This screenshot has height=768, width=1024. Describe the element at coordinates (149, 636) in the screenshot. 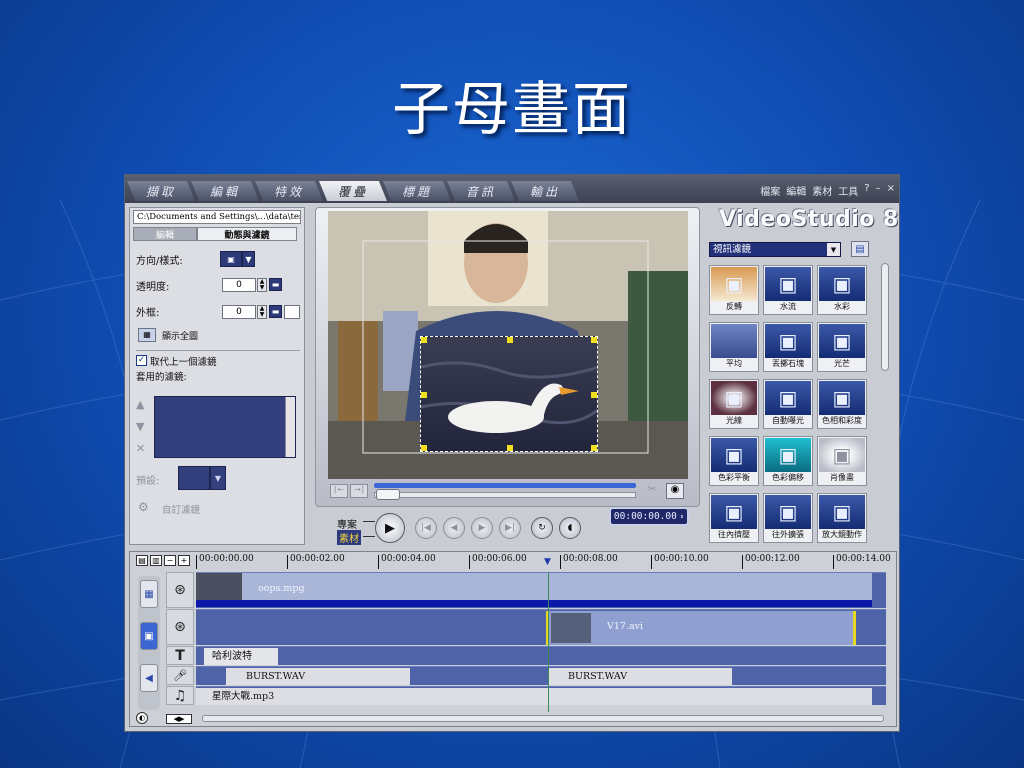

I see `overlay-track-button: ▣` at that location.